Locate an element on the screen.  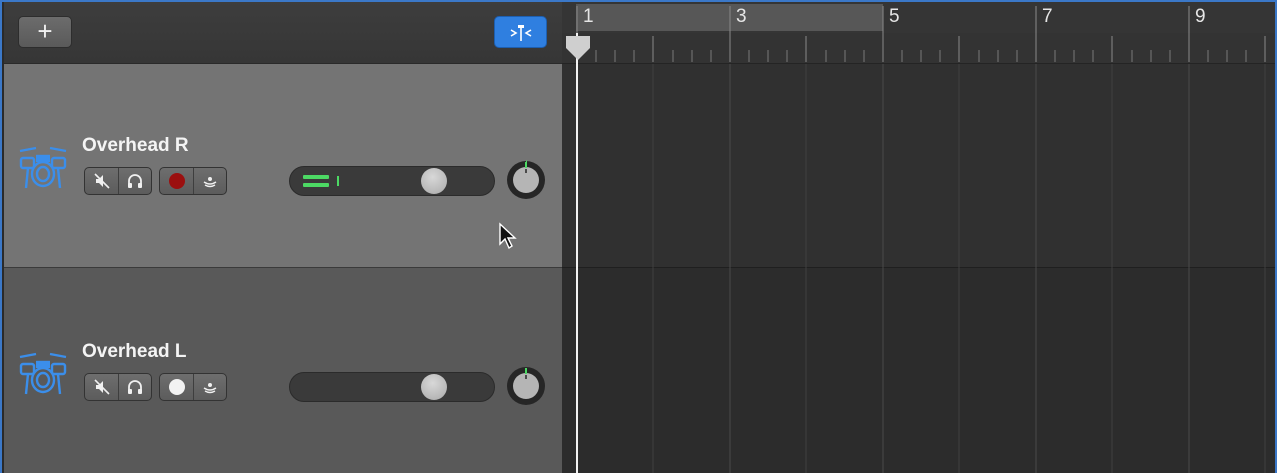
mouse-pointer-icon is located at coordinates (508, 236).